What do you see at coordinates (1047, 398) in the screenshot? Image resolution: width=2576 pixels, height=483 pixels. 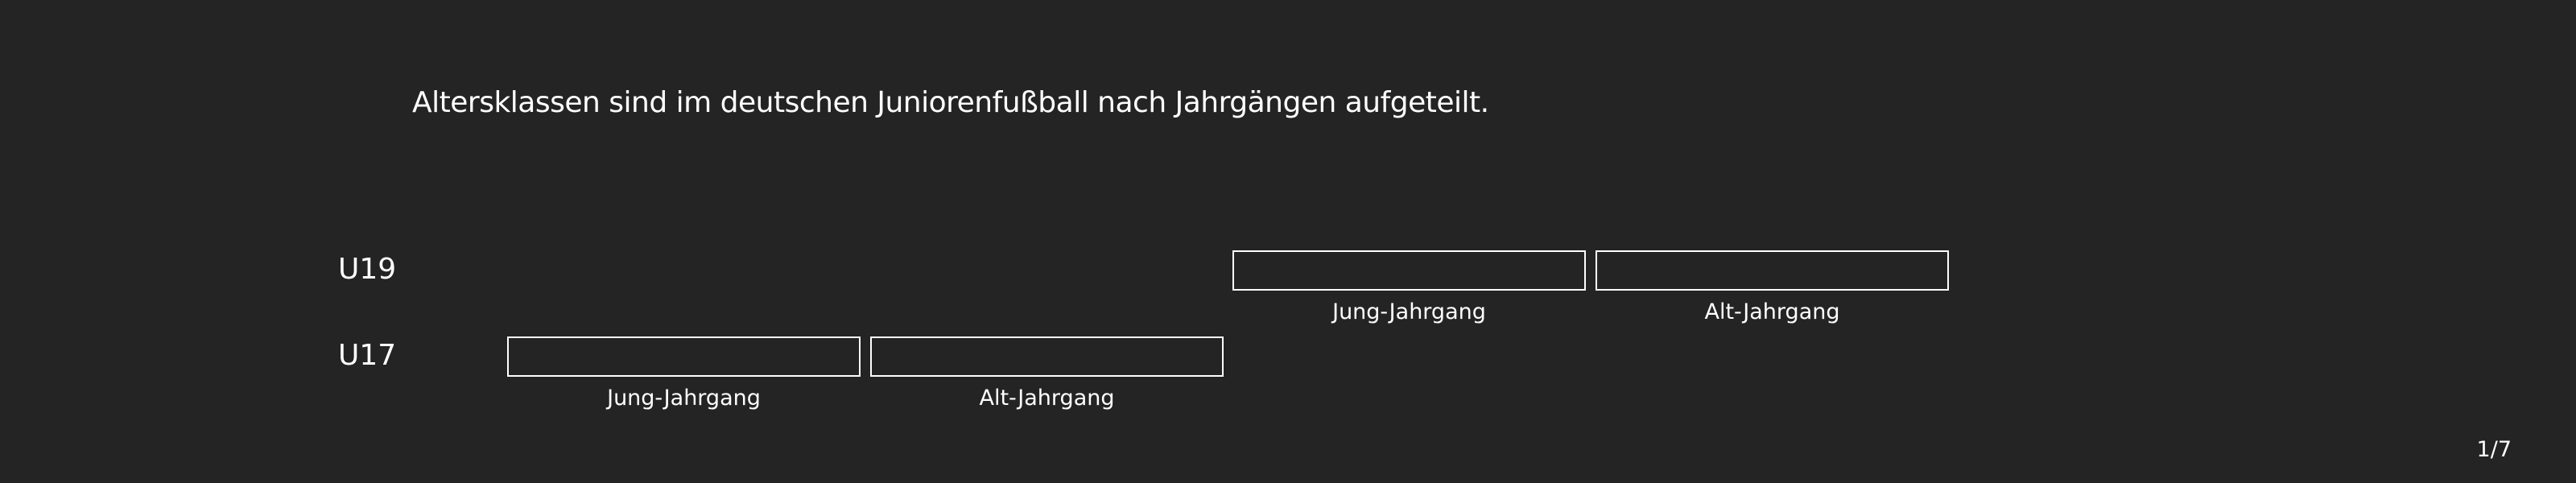 I see `u17-alt-jahrgang-label: Alt-Jahrgang` at bounding box center [1047, 398].